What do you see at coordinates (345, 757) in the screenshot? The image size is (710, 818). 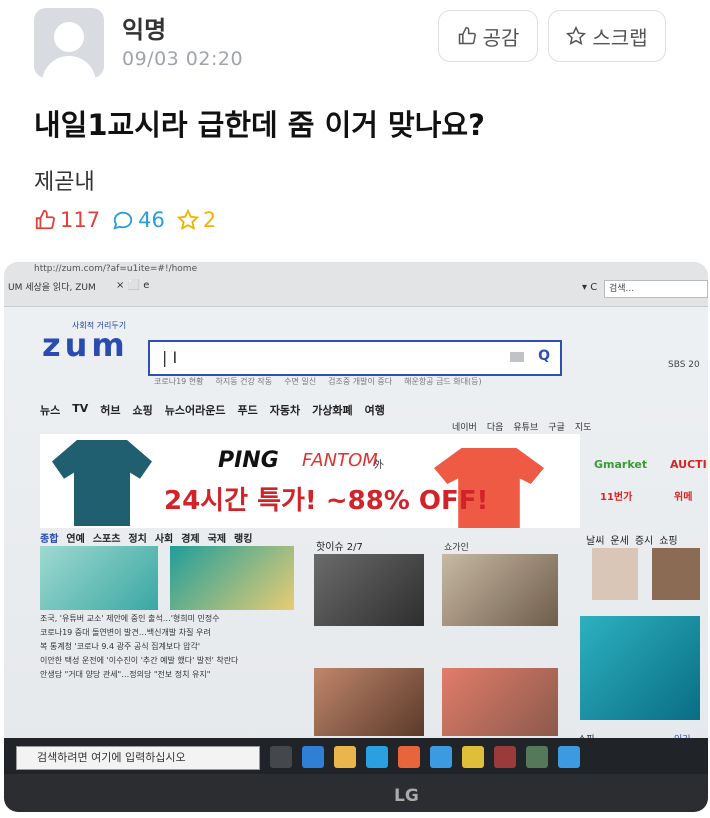 I see `folder-icon` at bounding box center [345, 757].